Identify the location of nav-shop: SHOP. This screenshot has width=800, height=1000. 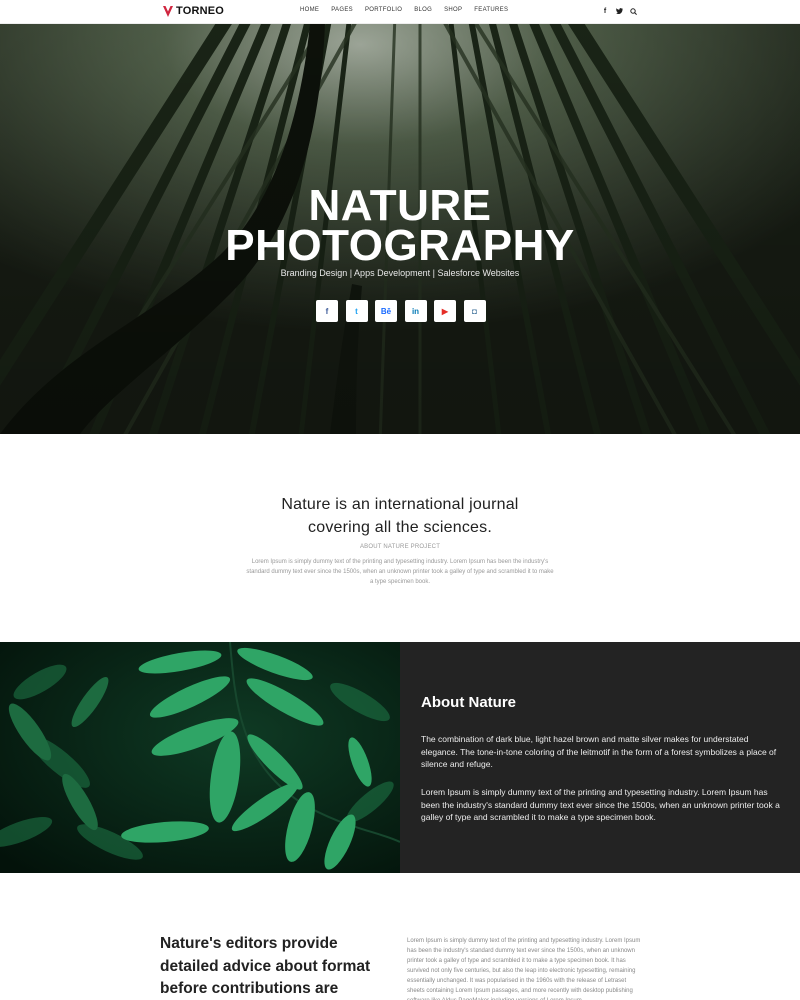
(453, 10).